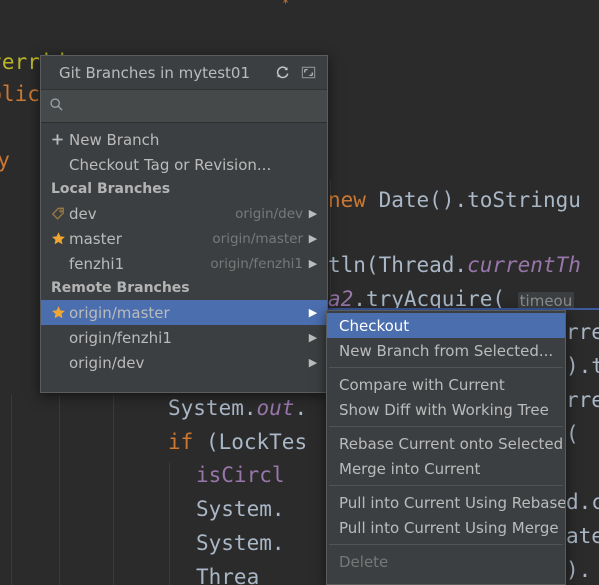 The height and width of the screenshot is (585, 599). I want to click on code-fragment: *, so click(286, 5).